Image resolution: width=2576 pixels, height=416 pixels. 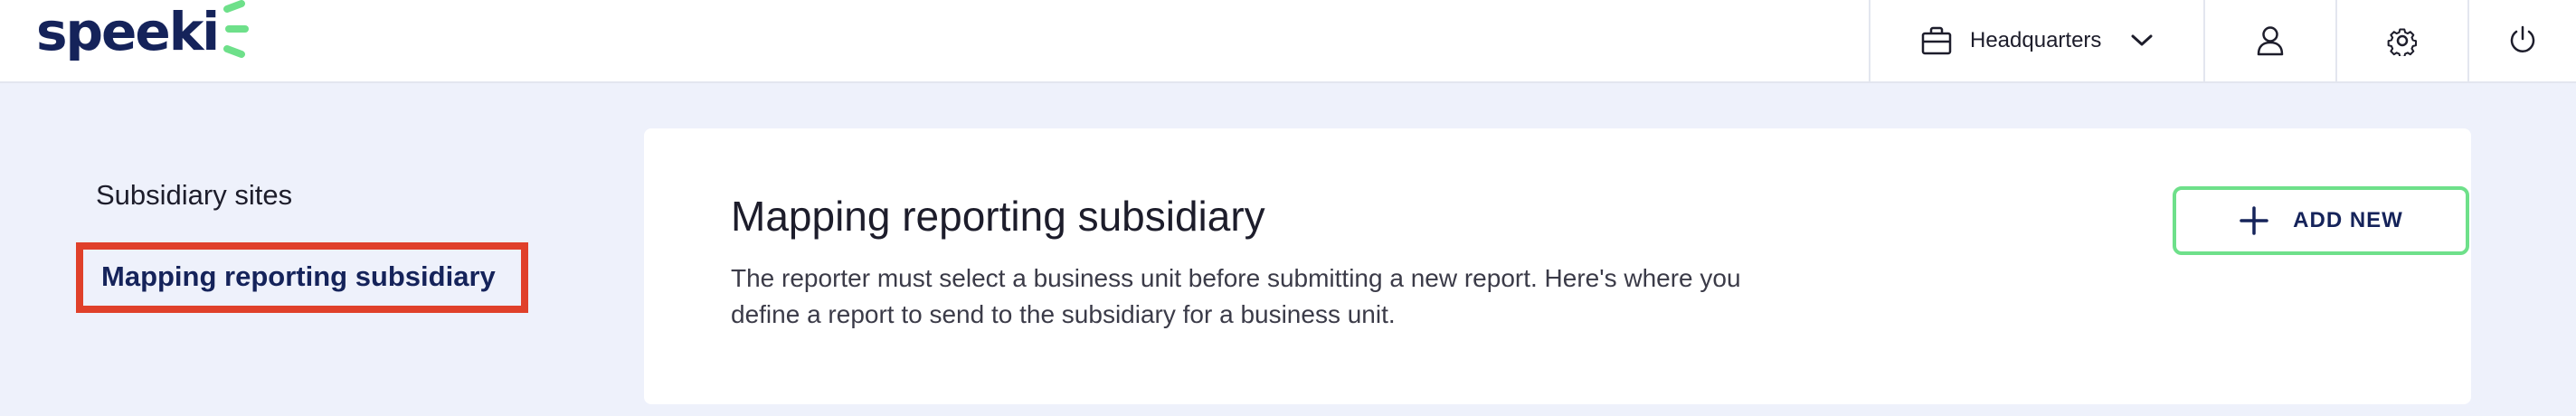 I want to click on logout-button, so click(x=2521, y=40).